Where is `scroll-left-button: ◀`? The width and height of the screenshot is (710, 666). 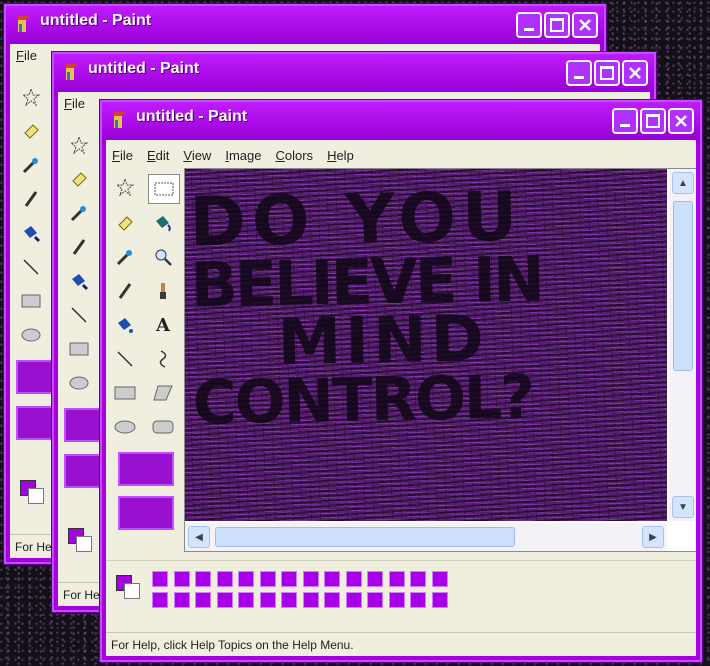 scroll-left-button: ◀ is located at coordinates (199, 537).